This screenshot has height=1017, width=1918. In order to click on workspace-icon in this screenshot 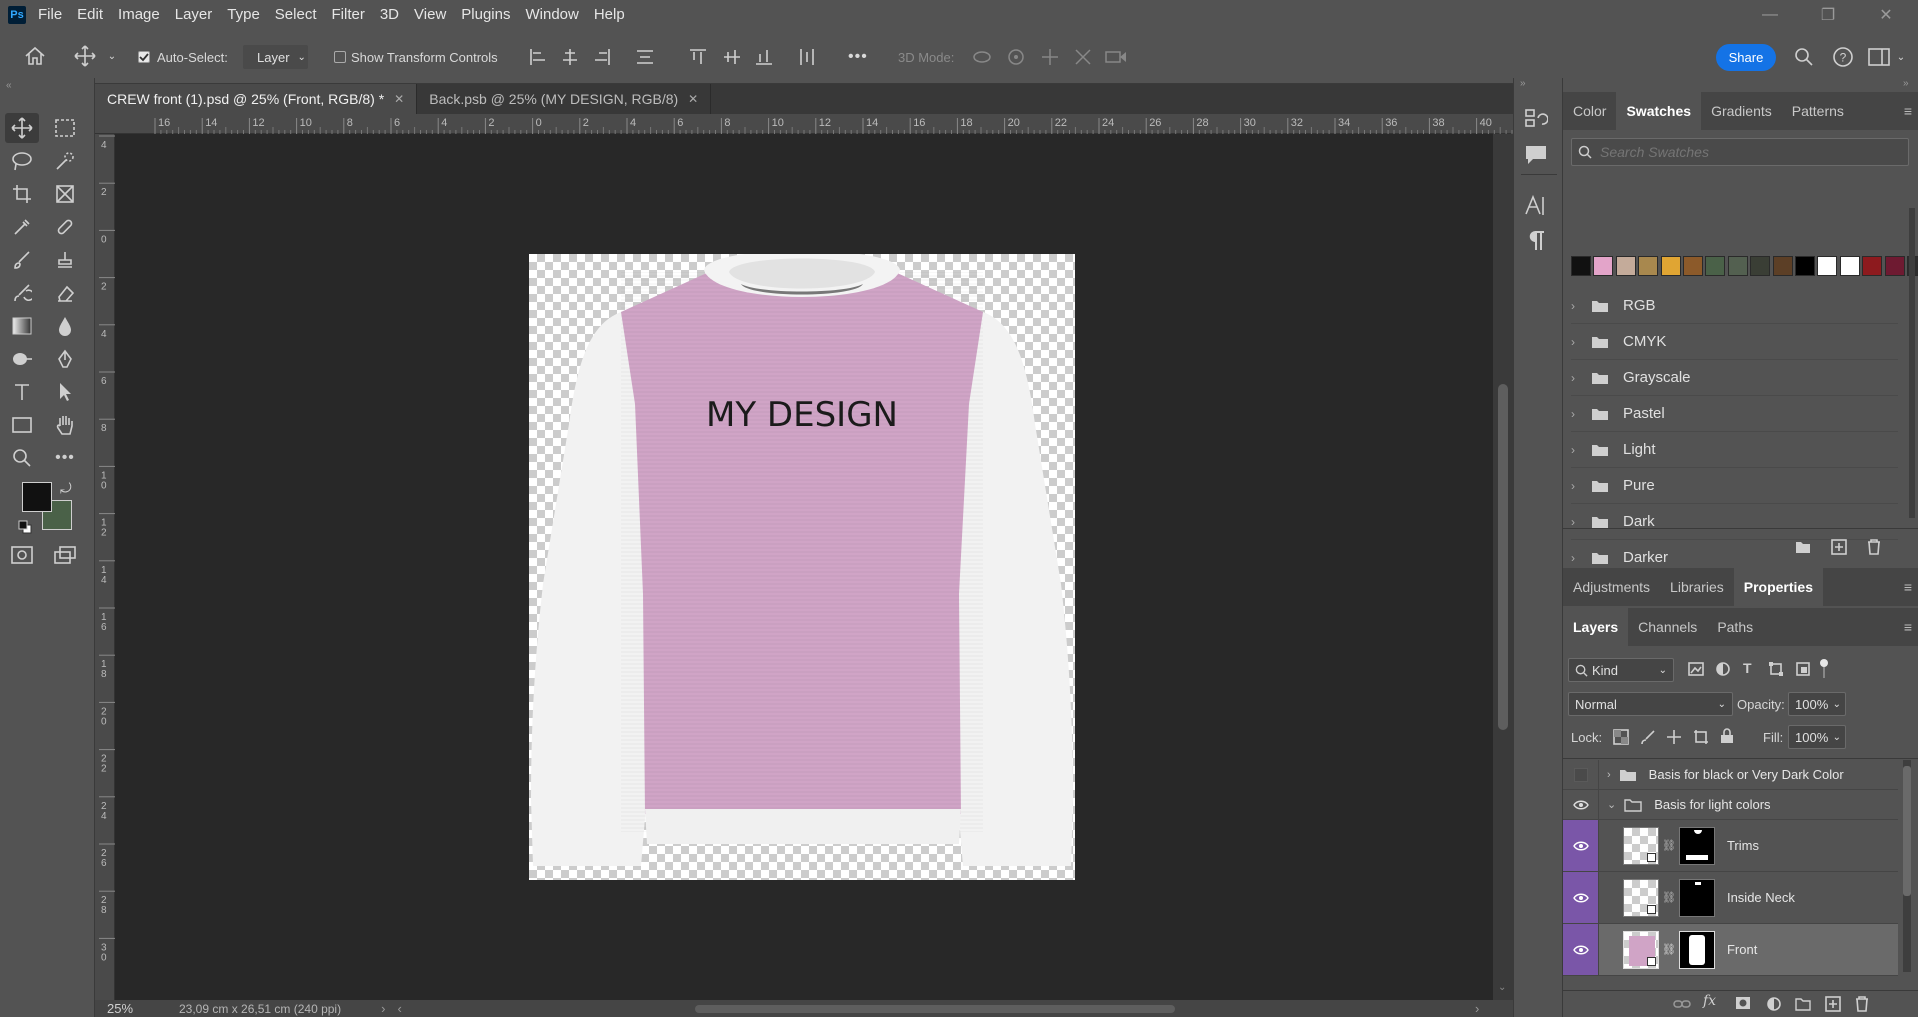, I will do `click(1879, 57)`.